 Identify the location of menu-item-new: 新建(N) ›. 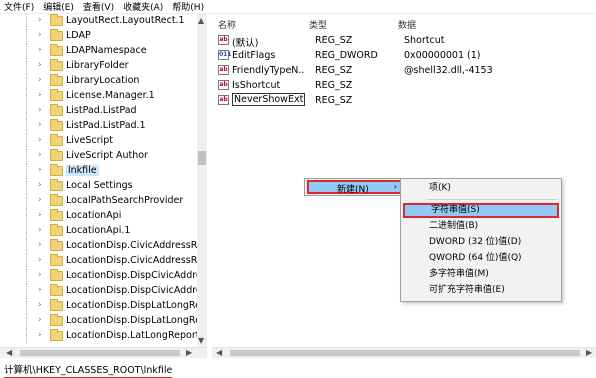
(356, 187).